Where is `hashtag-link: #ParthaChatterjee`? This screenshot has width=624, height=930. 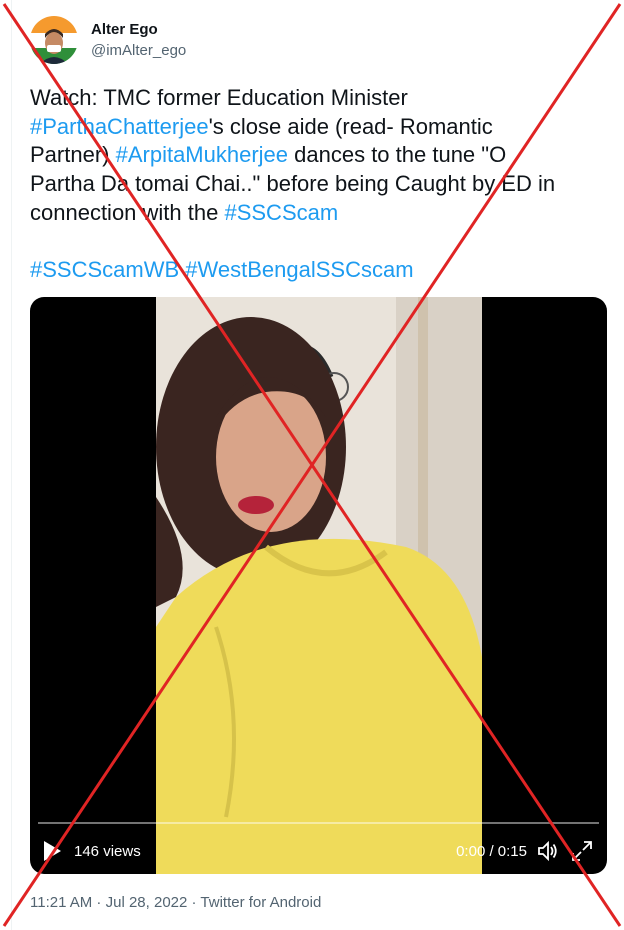
hashtag-link: #ParthaChatterjee is located at coordinates (119, 126).